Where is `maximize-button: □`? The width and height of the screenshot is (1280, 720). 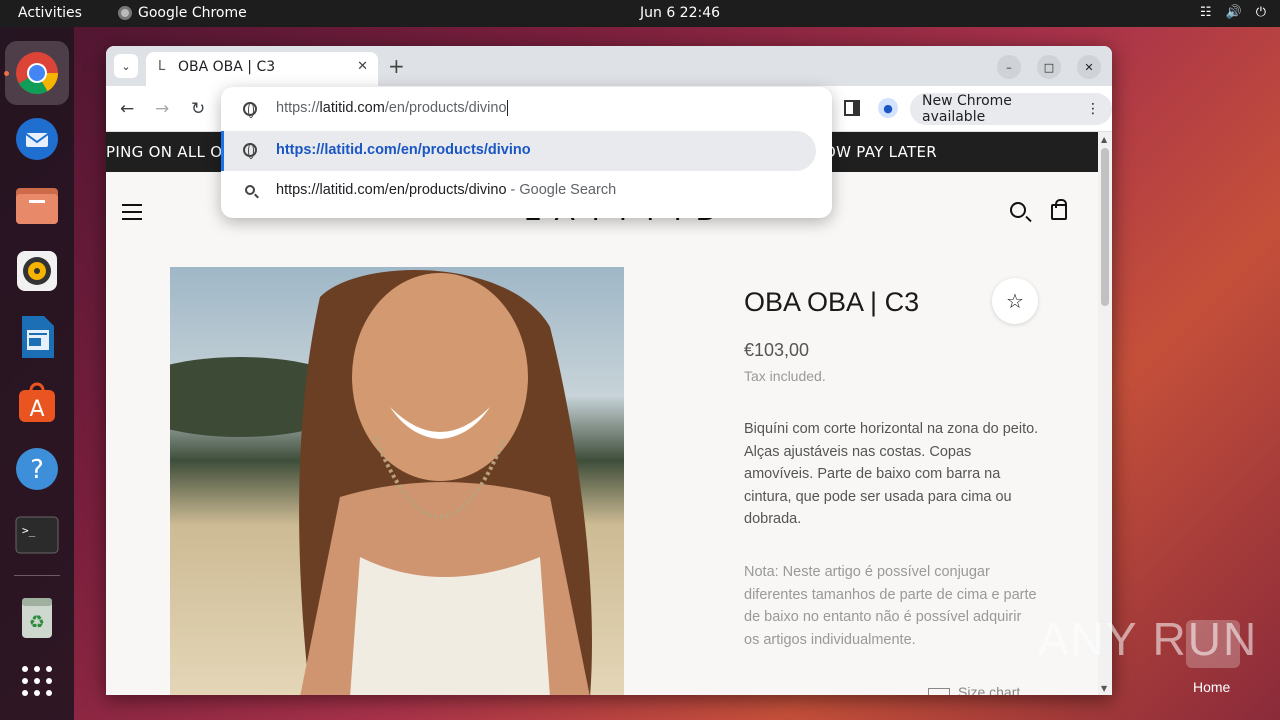 maximize-button: □ is located at coordinates (1049, 67).